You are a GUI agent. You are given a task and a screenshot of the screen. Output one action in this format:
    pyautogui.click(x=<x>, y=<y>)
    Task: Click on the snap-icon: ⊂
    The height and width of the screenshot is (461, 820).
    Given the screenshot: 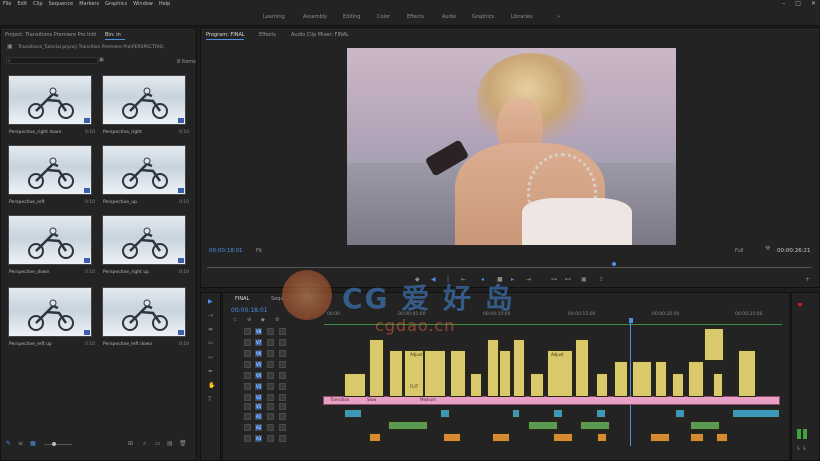 What is the action you would take?
    pyautogui.click(x=235, y=320)
    